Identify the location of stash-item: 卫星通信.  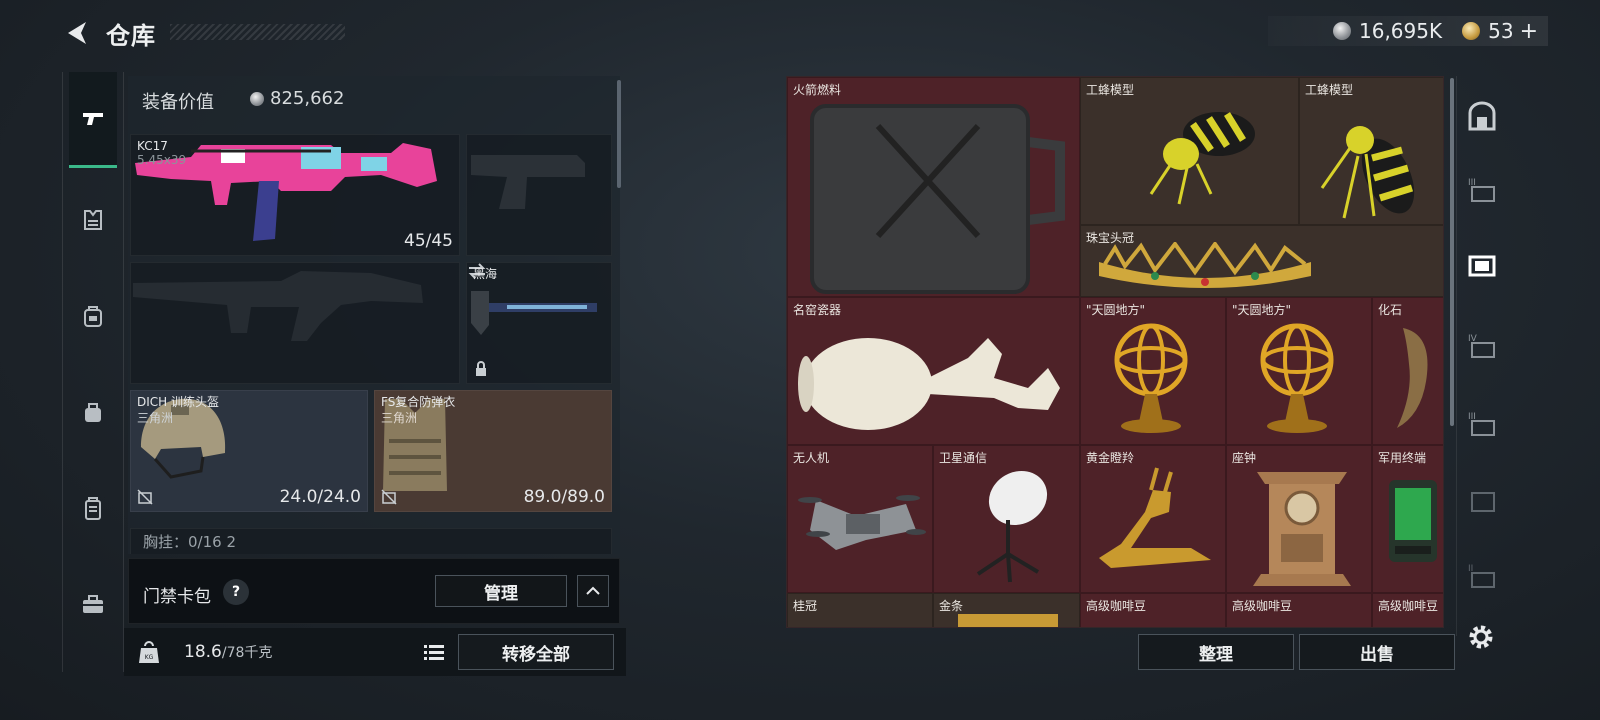
(1006, 519).